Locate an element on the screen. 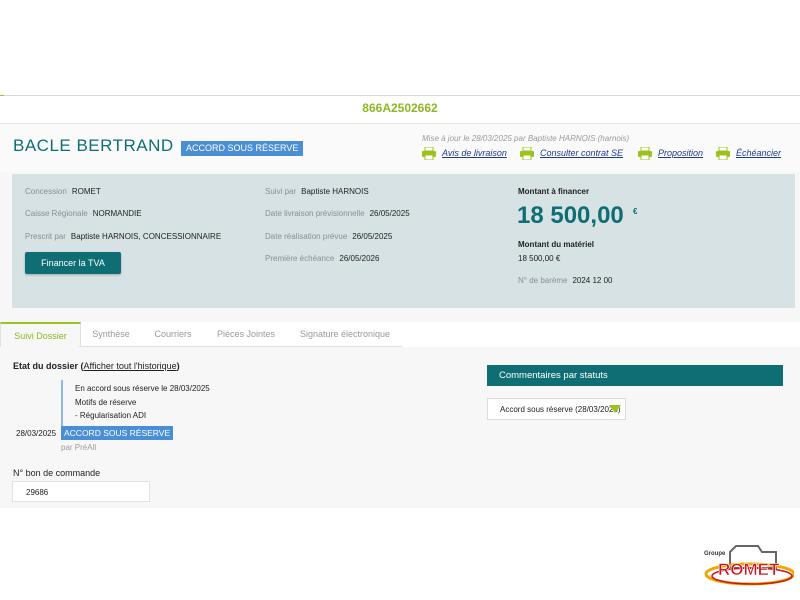 This screenshot has width=800, height=600. financer-tva-button: Financer la TVA is located at coordinates (73, 263).